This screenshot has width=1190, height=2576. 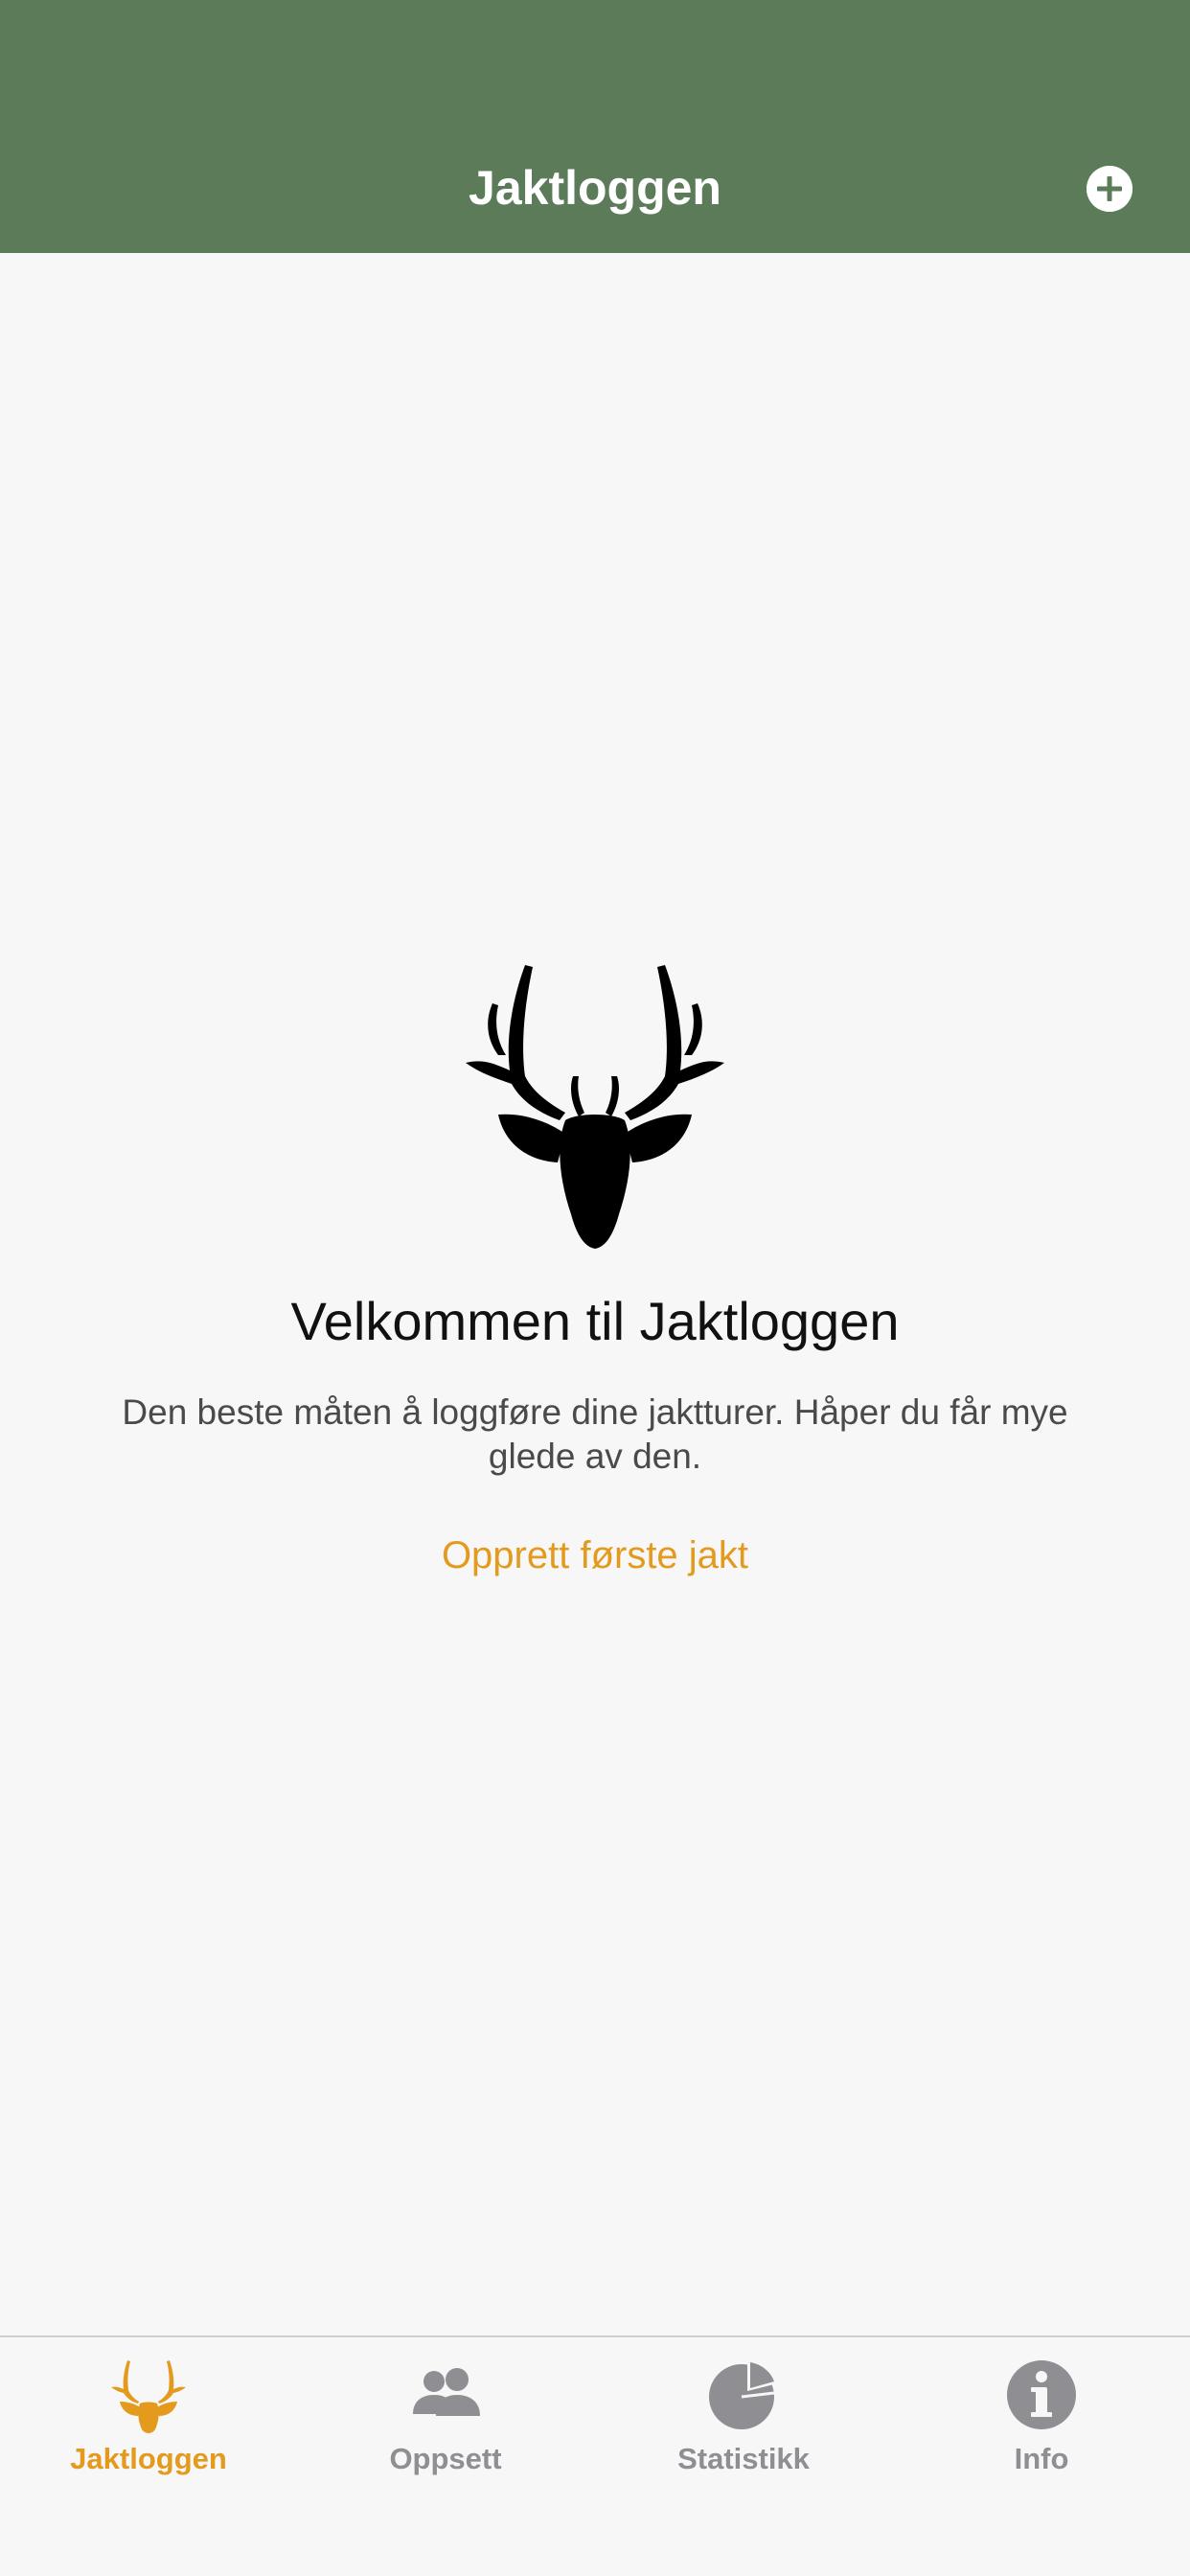 I want to click on add-hunt-button, so click(x=1110, y=189).